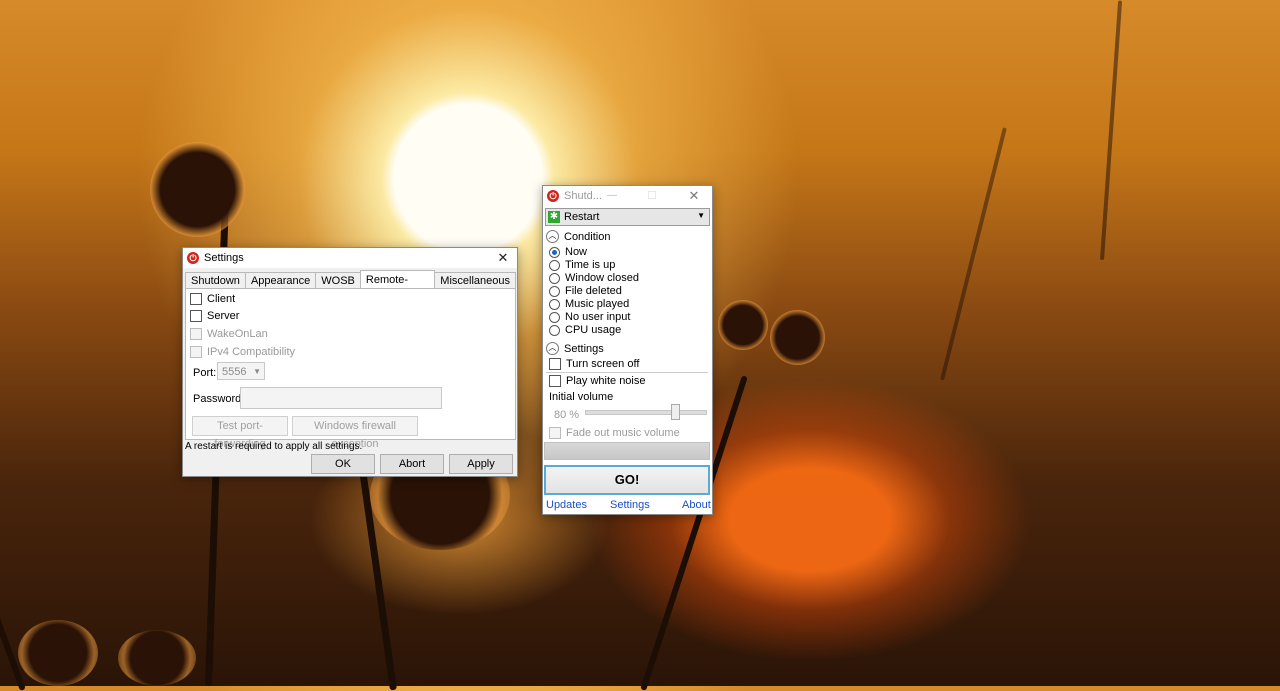 The image size is (1280, 691). I want to click on port-label: Port:, so click(205, 373).